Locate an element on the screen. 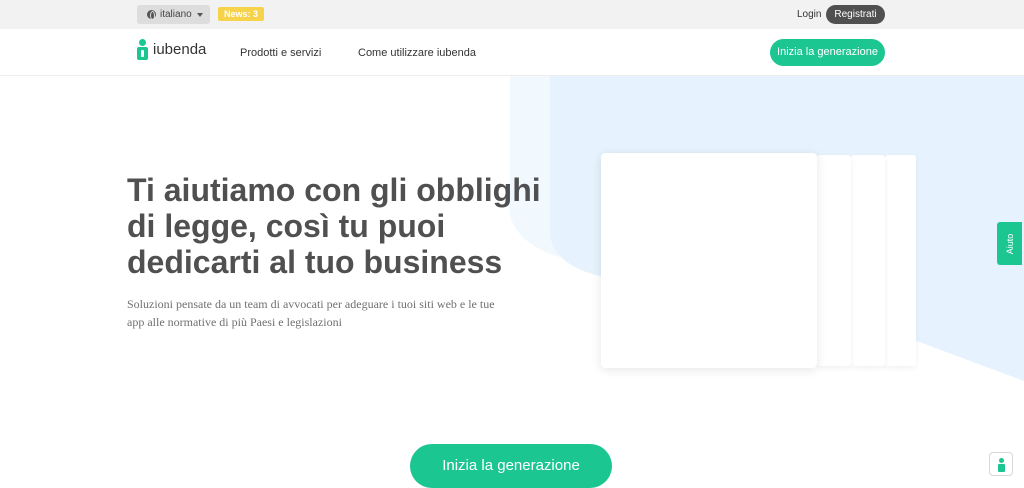 The width and height of the screenshot is (1024, 488). document-card-main is located at coordinates (709, 260).